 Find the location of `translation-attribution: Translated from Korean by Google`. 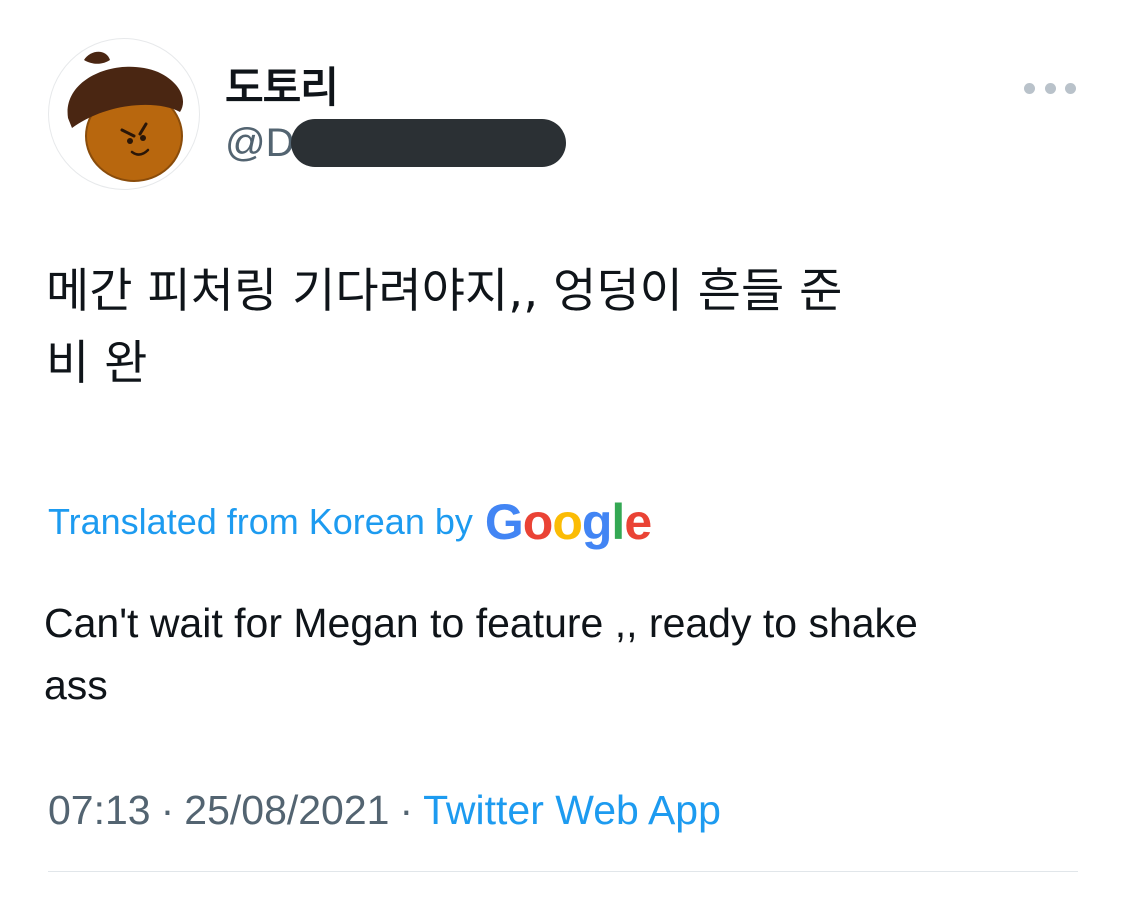

translation-attribution: Translated from Korean by Google is located at coordinates (350, 522).